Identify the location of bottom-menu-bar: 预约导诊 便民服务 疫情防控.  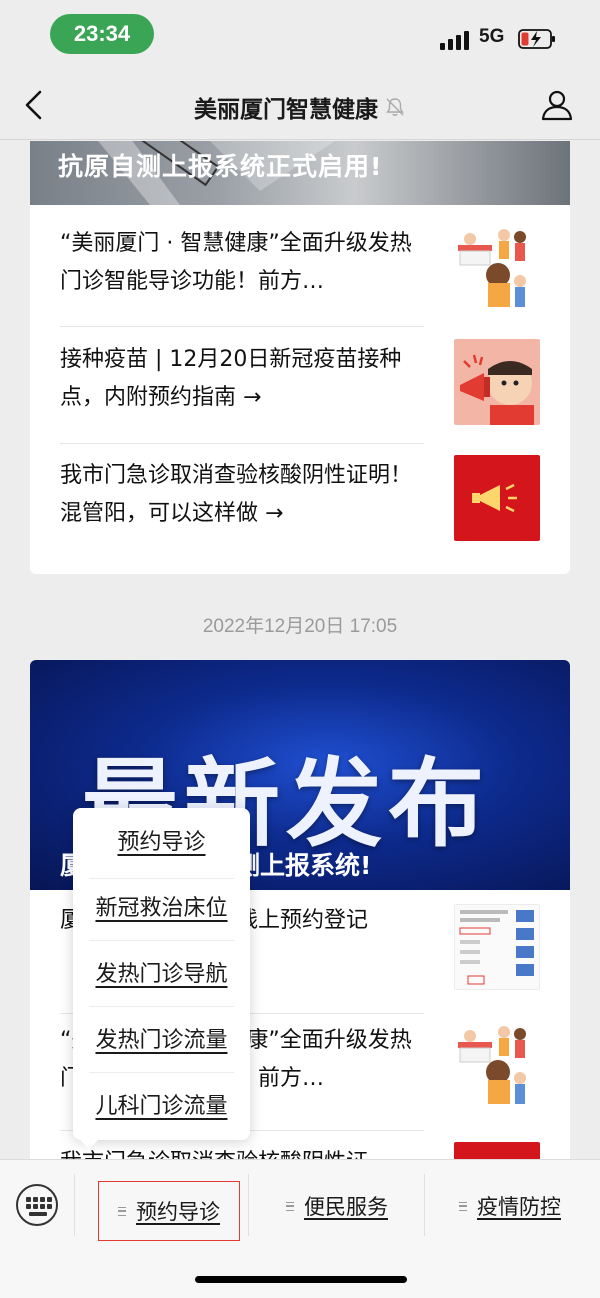
(300, 1228).